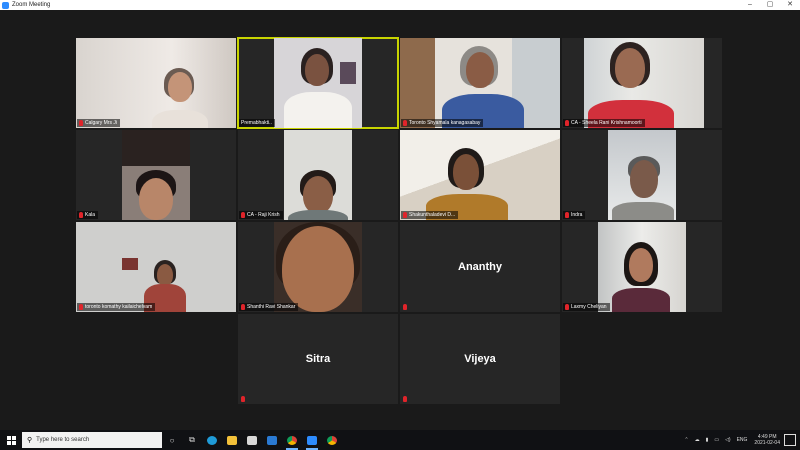 This screenshot has height=450, width=800. What do you see at coordinates (232, 440) in the screenshot?
I see `file-explorer-icon` at bounding box center [232, 440].